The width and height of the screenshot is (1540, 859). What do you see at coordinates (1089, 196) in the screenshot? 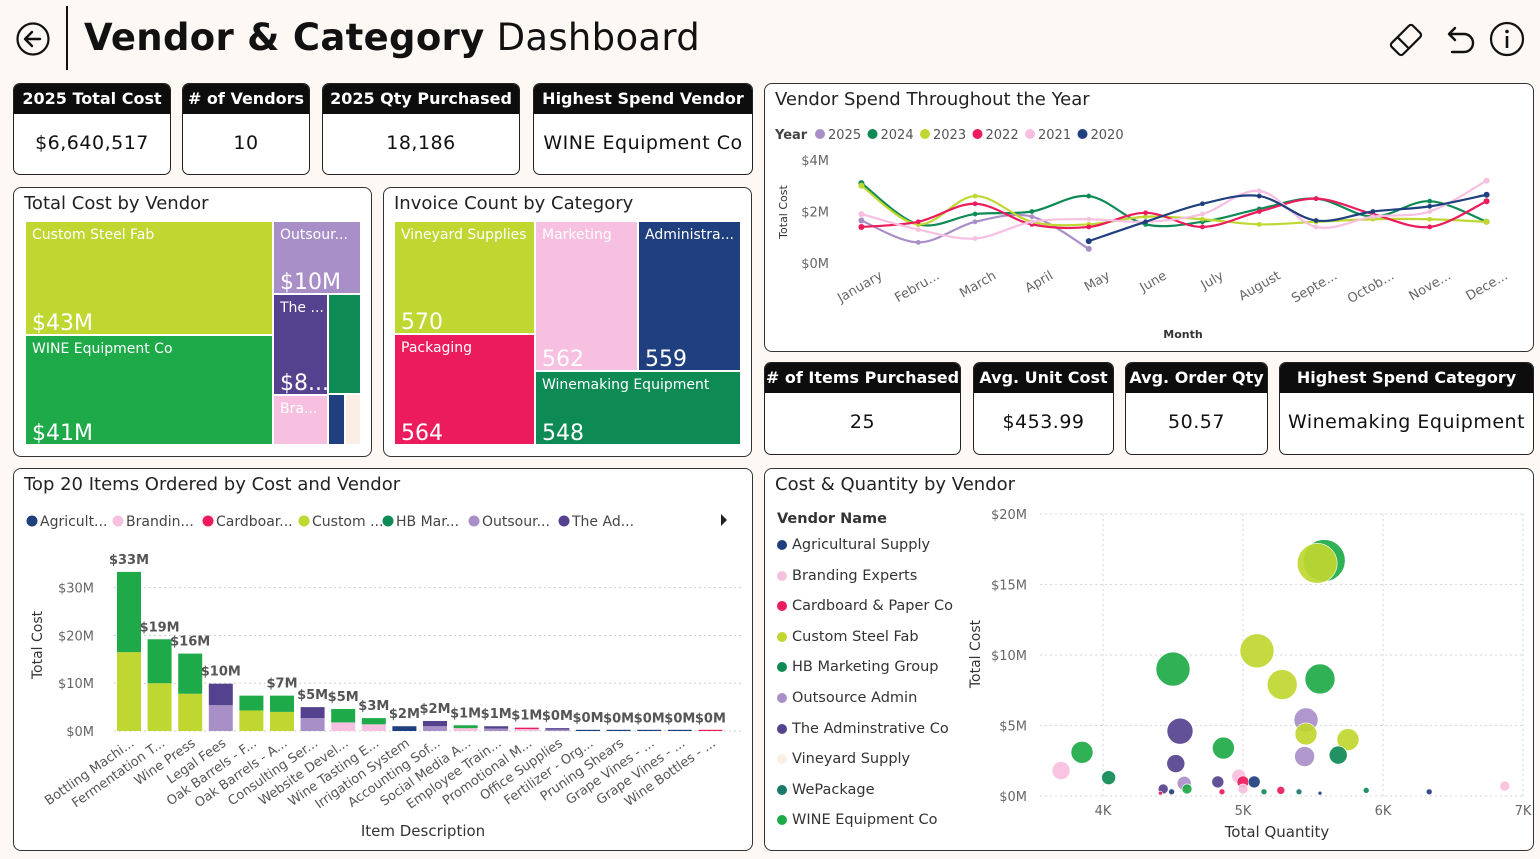
I see `line-point-2024` at bounding box center [1089, 196].